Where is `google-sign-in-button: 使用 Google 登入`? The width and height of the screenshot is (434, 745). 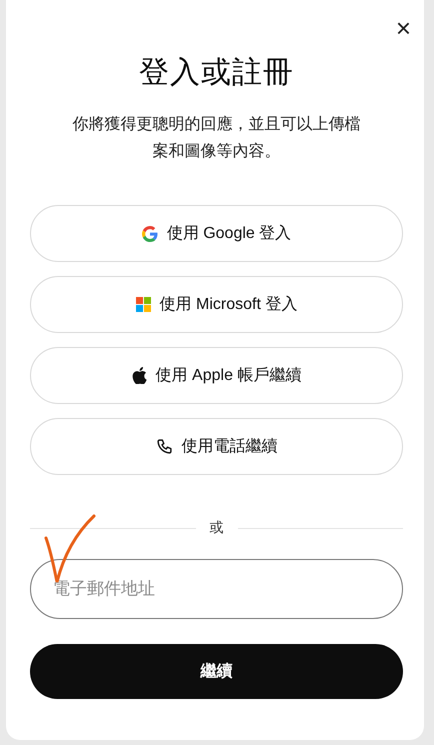
google-sign-in-button: 使用 Google 登入 is located at coordinates (216, 233).